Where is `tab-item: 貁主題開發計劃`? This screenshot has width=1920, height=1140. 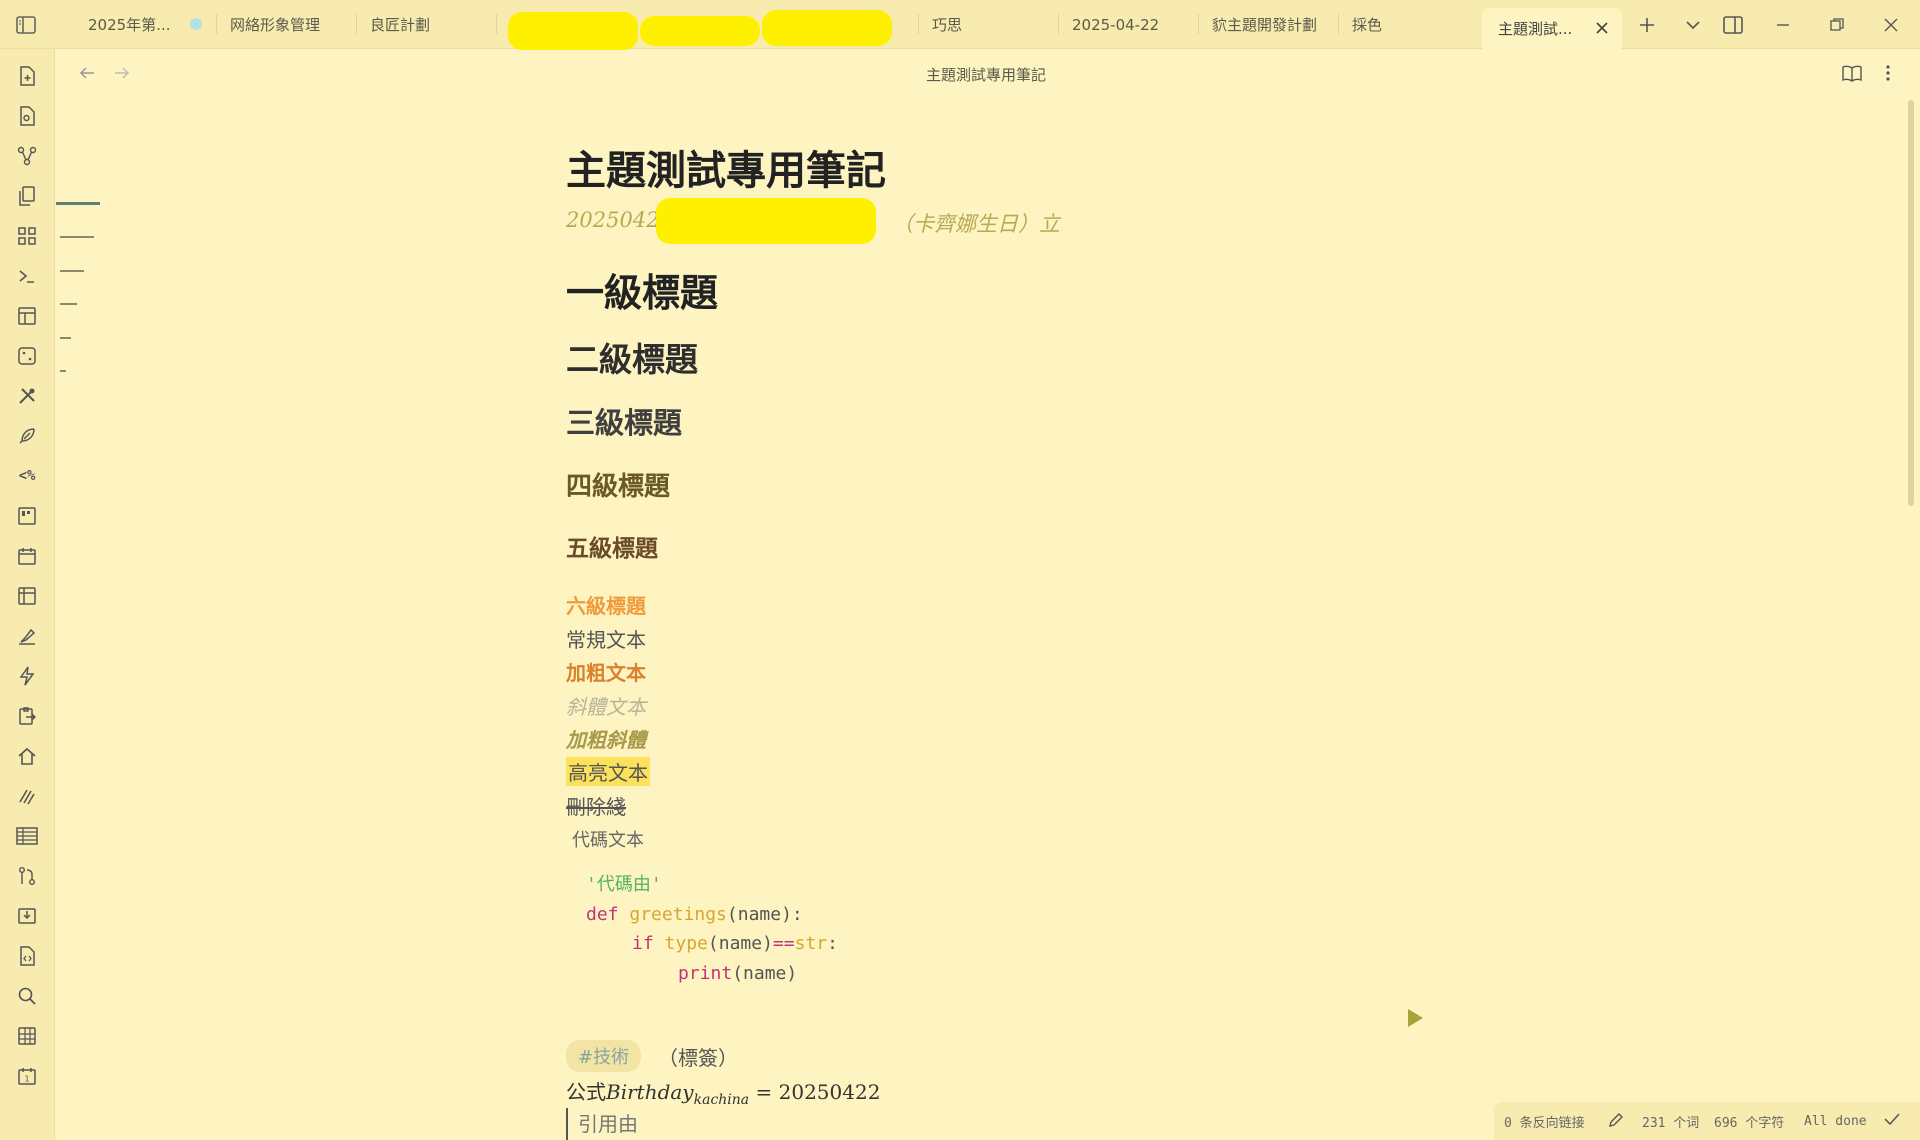 tab-item: 貁主題開發計劃 is located at coordinates (1266, 24).